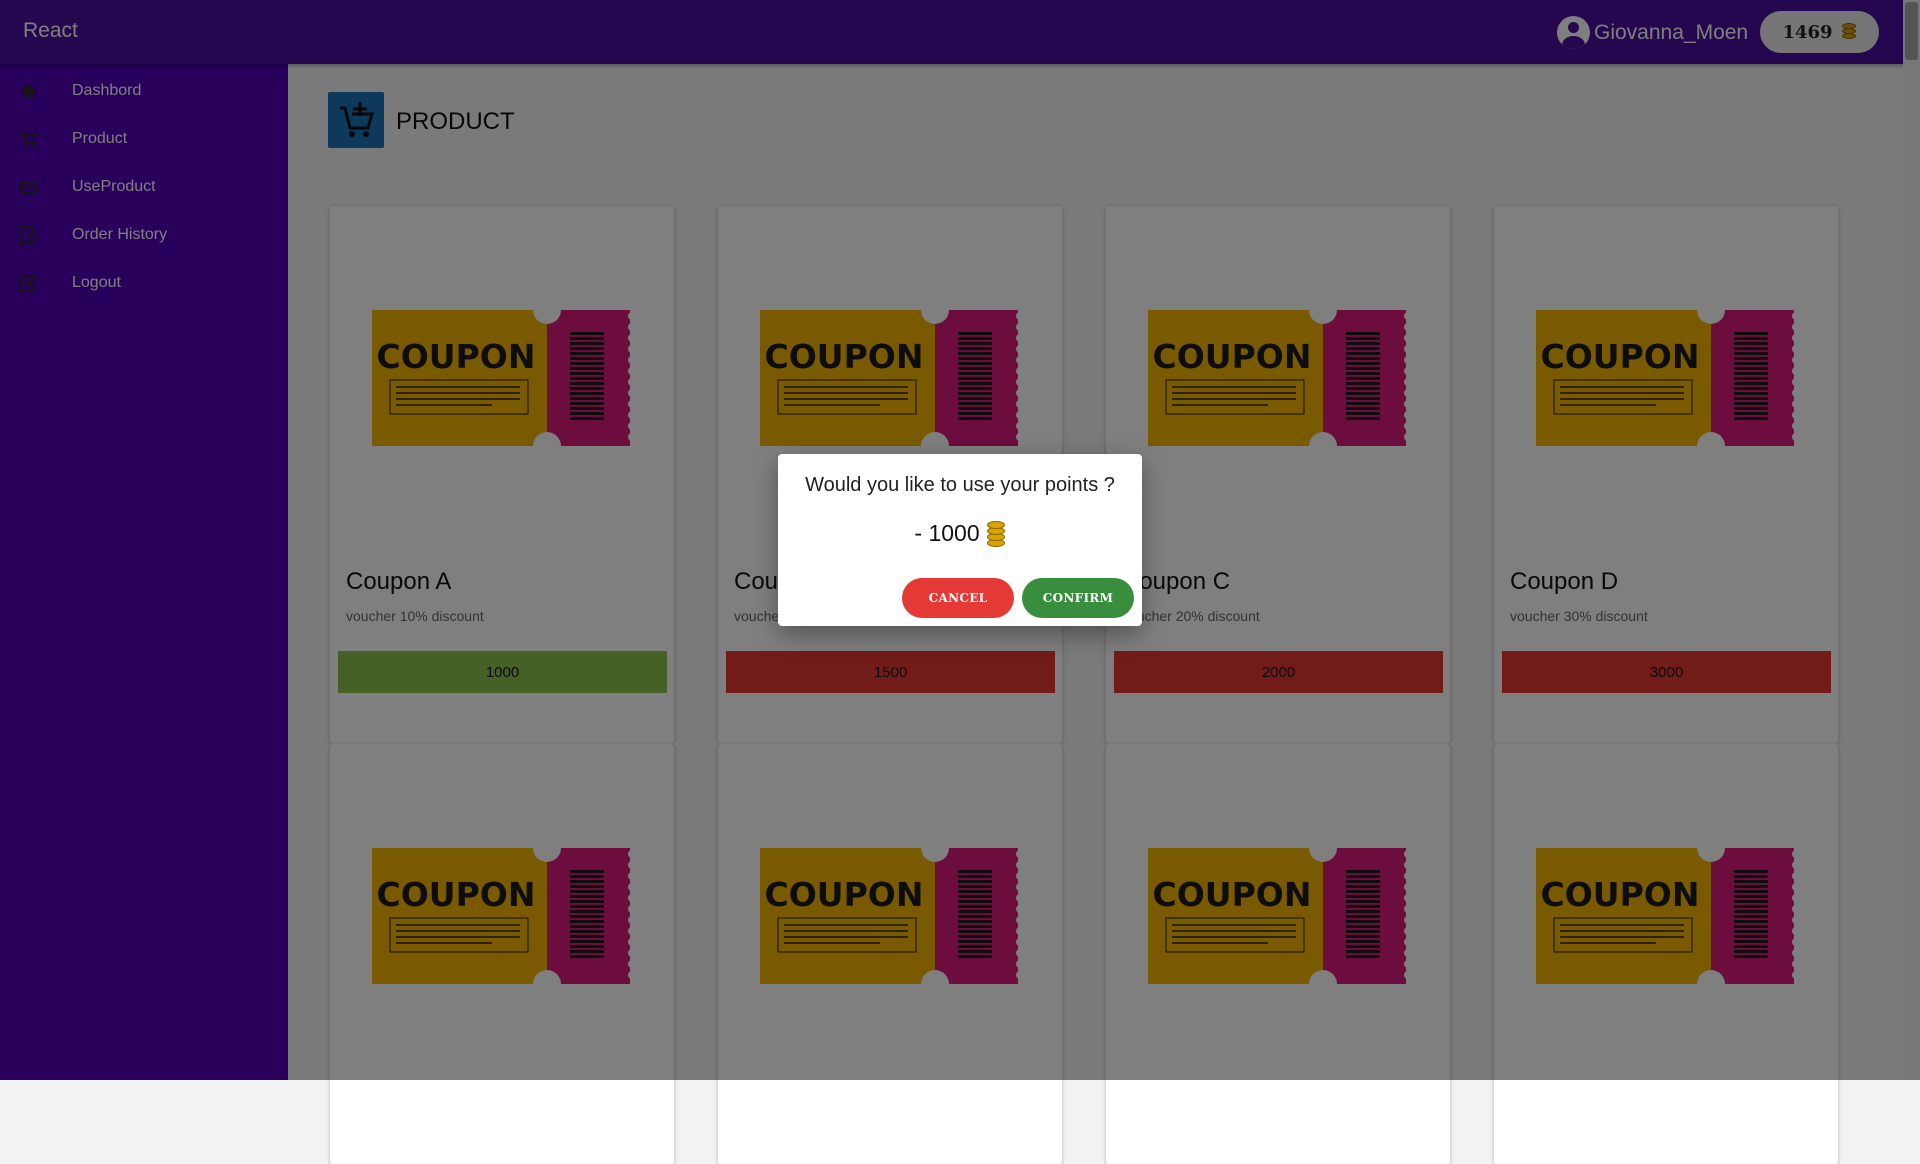 The image size is (1920, 1164). I want to click on confirm-button: CONFIRM, so click(1078, 598).